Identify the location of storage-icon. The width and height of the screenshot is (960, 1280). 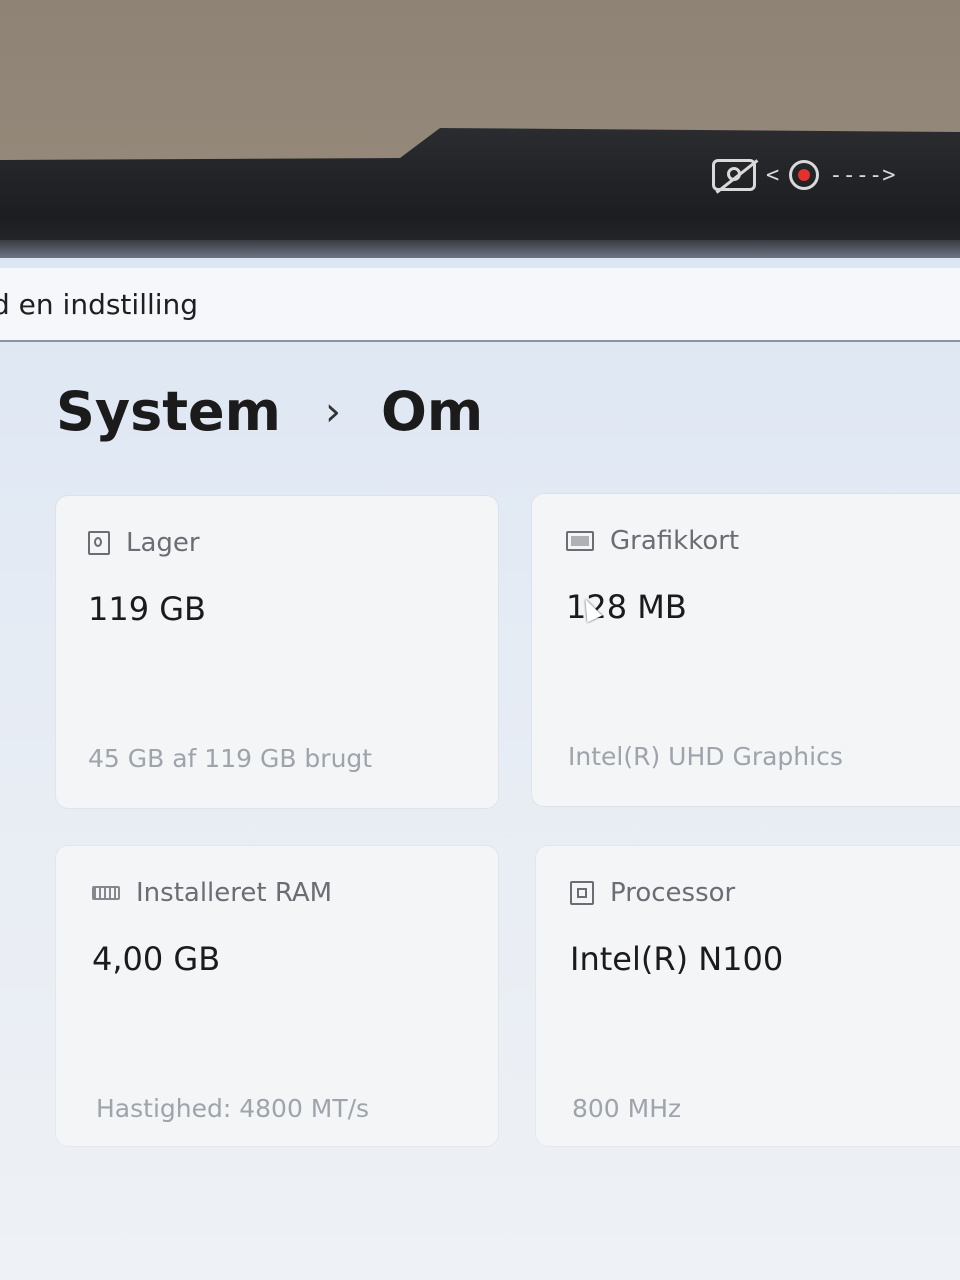
(99, 543).